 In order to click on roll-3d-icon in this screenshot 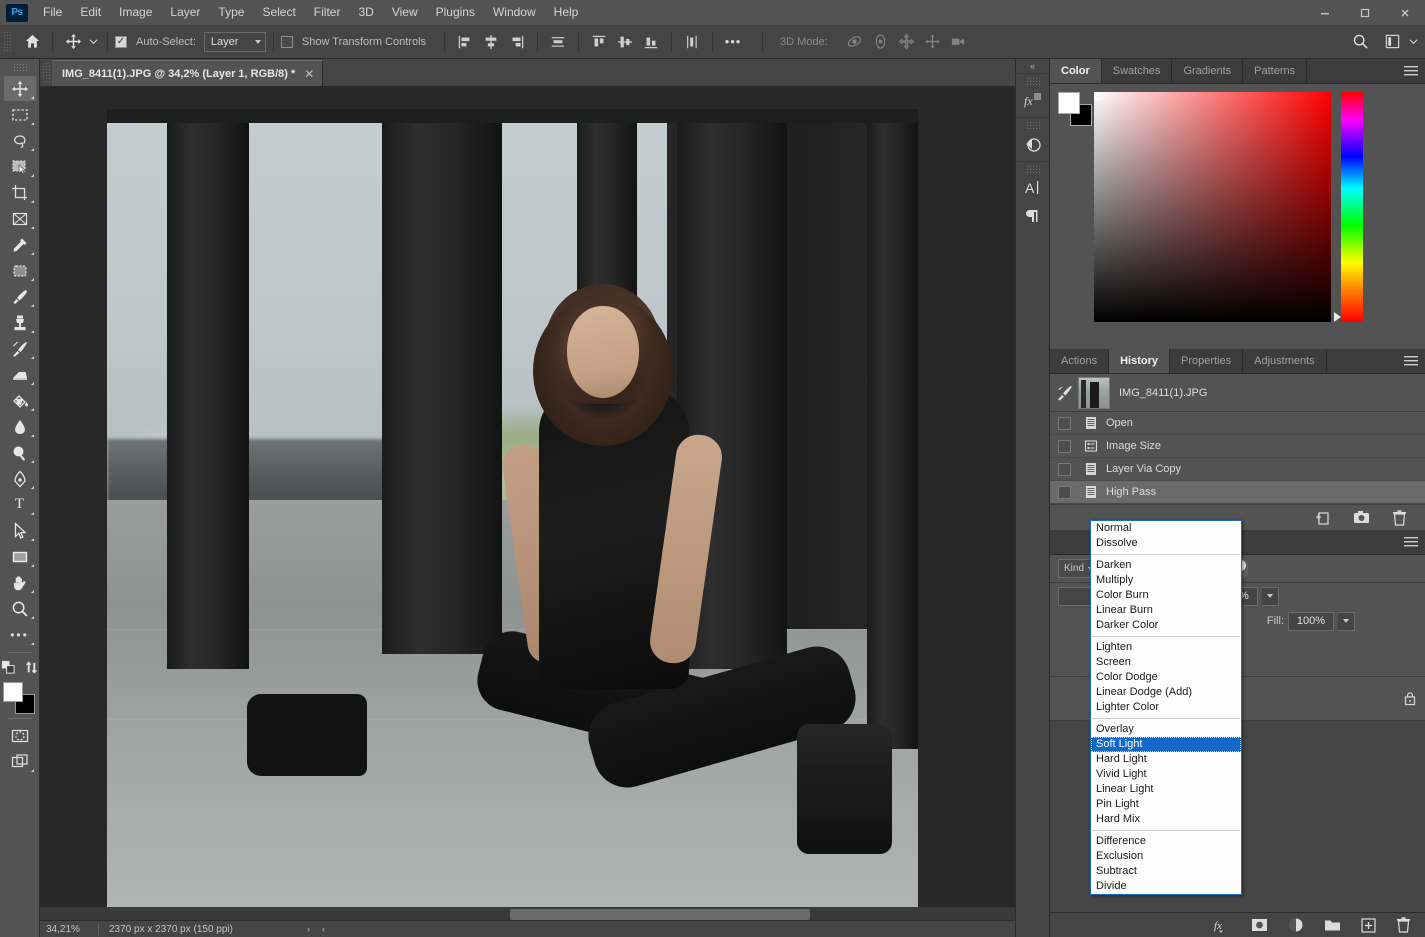, I will do `click(881, 42)`.